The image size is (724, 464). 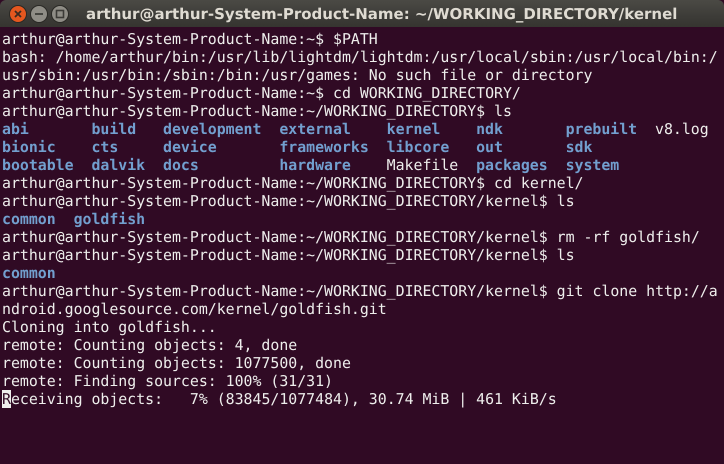 What do you see at coordinates (60, 13) in the screenshot?
I see `maximize-icon` at bounding box center [60, 13].